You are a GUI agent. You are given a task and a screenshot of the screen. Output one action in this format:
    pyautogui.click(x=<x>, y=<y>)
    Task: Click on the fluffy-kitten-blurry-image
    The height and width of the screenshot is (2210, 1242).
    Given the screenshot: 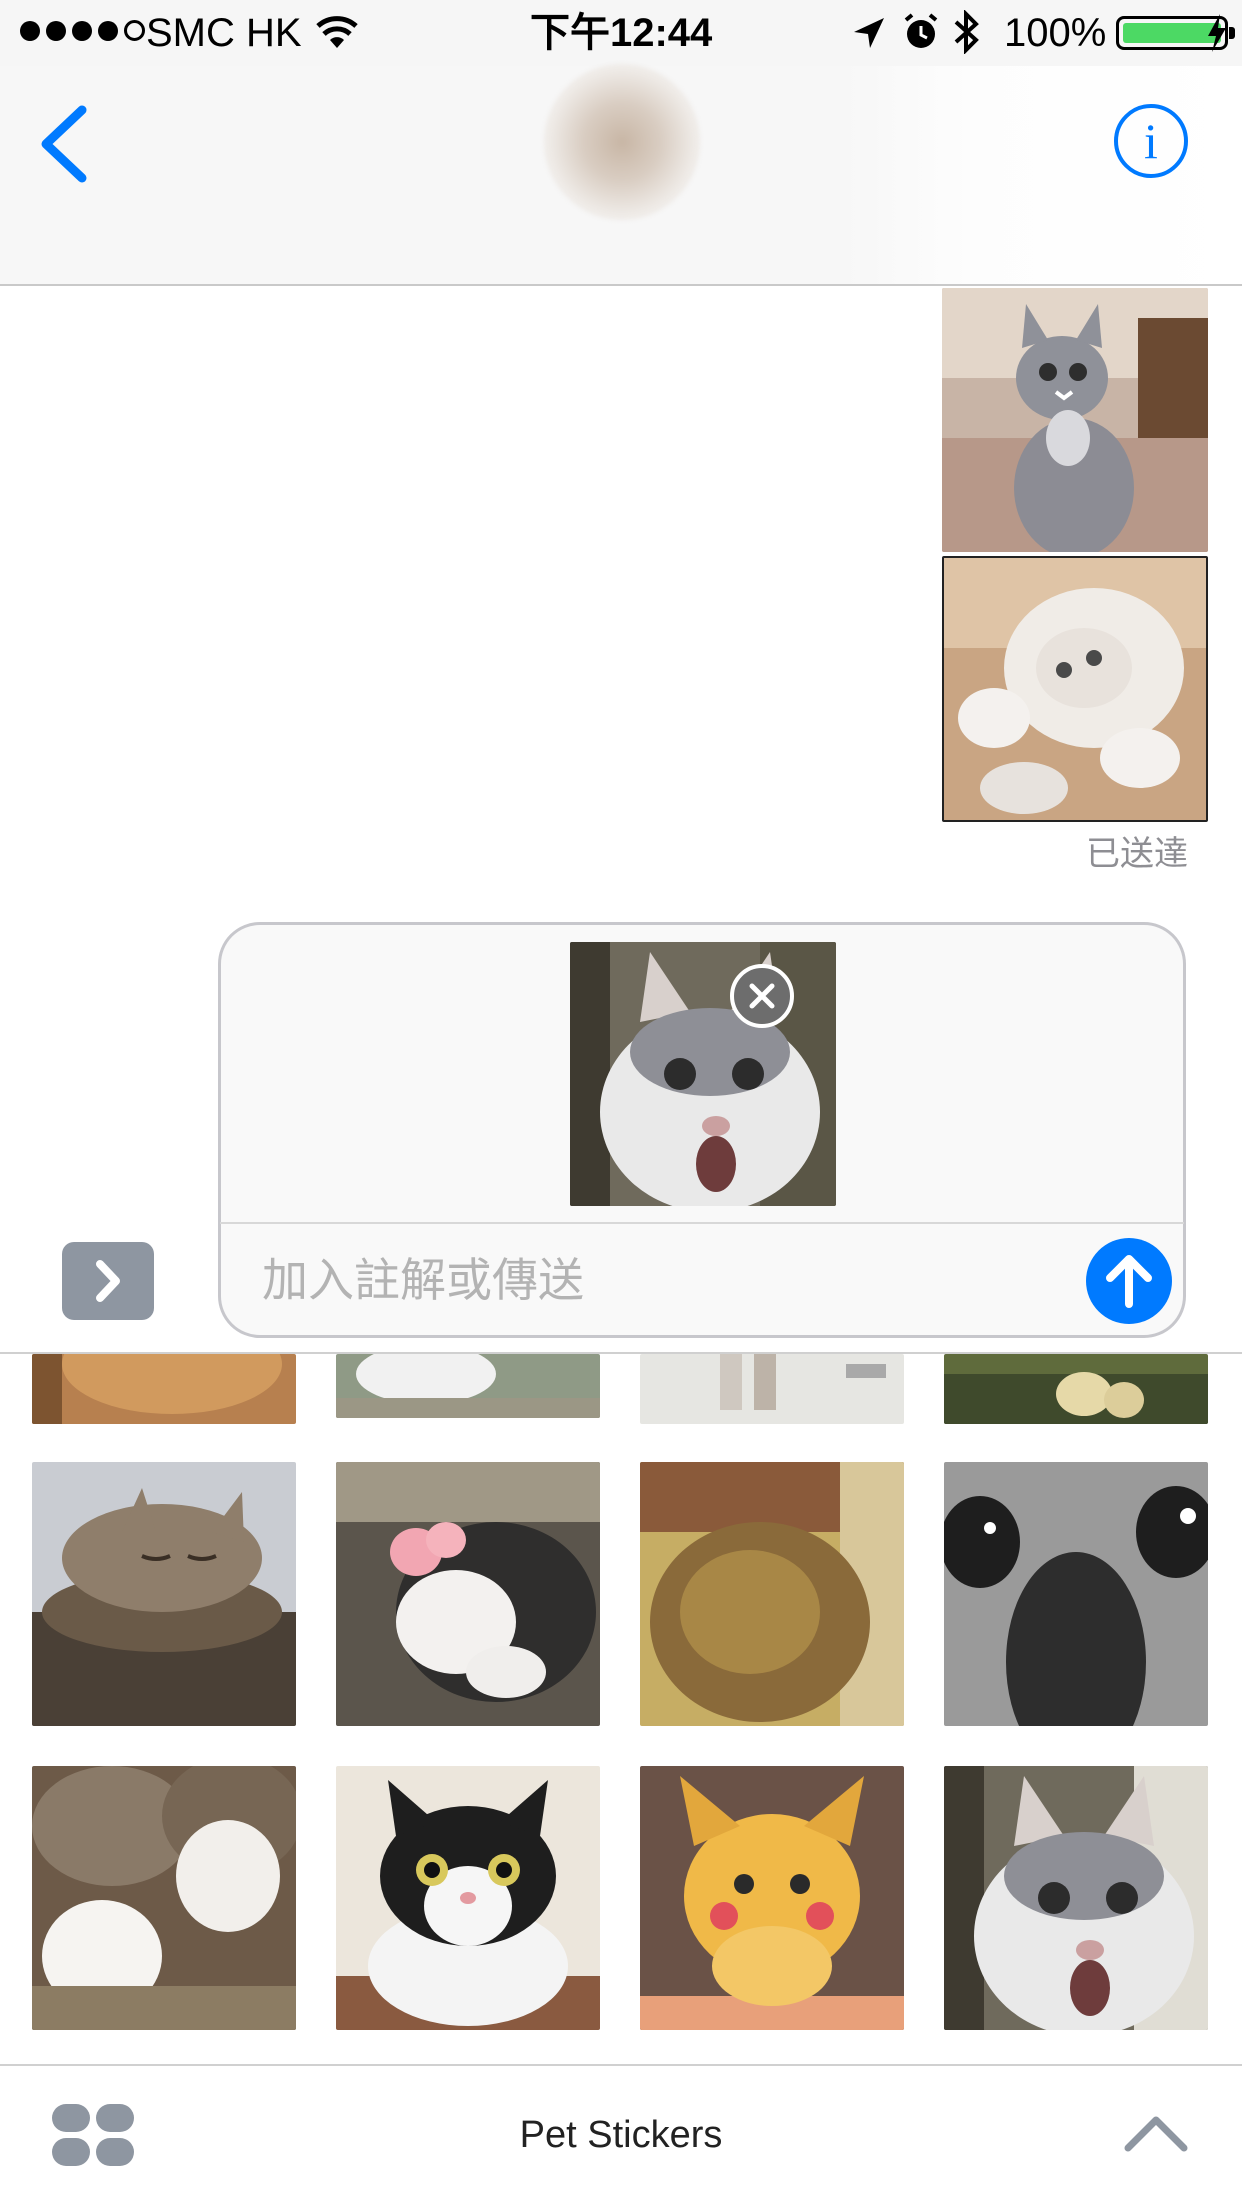 What is the action you would take?
    pyautogui.click(x=772, y=1594)
    